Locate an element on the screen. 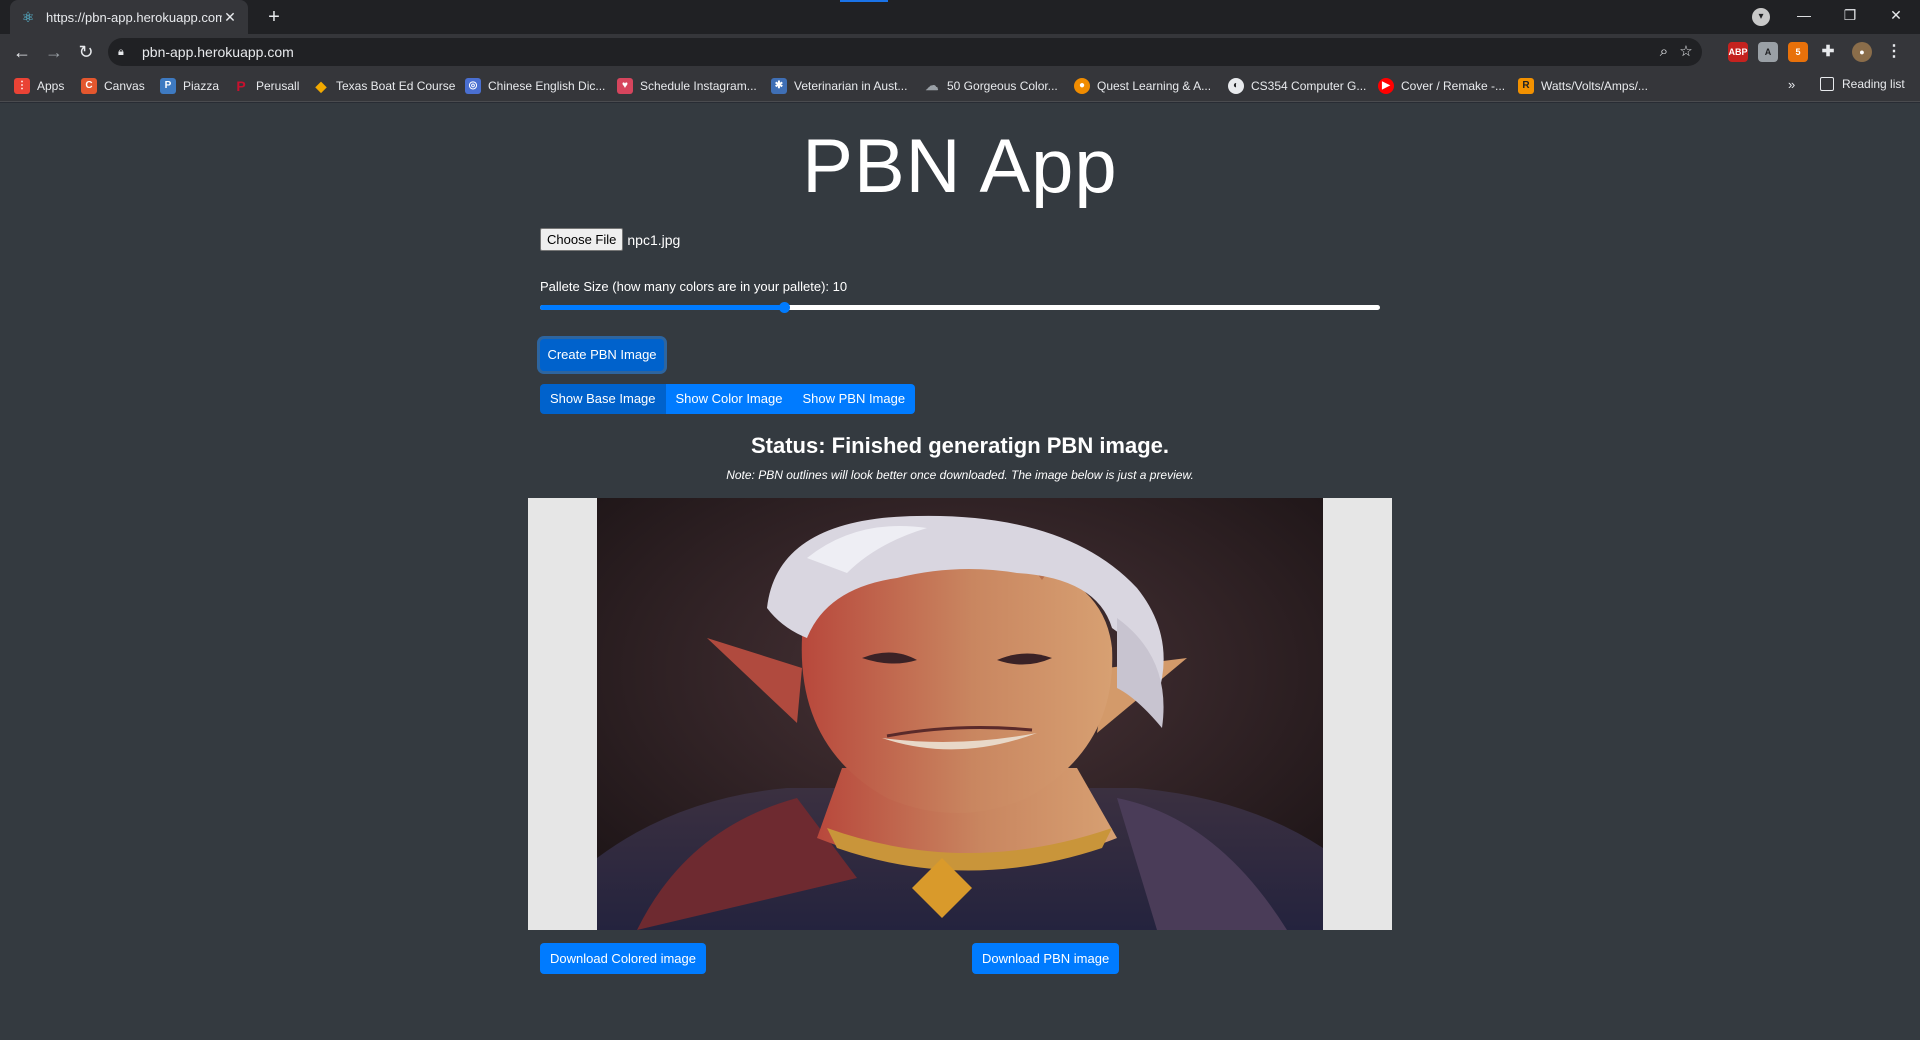 The width and height of the screenshot is (1920, 1040). perusall-icon: P is located at coordinates (241, 86).